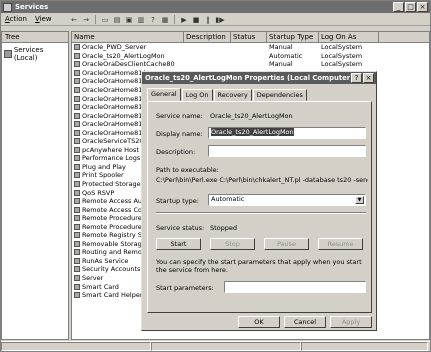 The image size is (431, 352). Describe the element at coordinates (100, 286) in the screenshot. I see `service-name: Smart Card` at that location.